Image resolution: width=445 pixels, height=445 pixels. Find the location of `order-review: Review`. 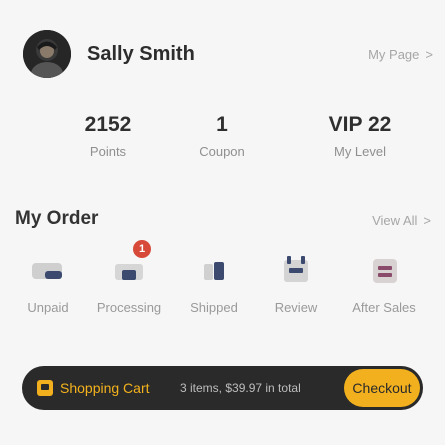

order-review: Review is located at coordinates (296, 279).